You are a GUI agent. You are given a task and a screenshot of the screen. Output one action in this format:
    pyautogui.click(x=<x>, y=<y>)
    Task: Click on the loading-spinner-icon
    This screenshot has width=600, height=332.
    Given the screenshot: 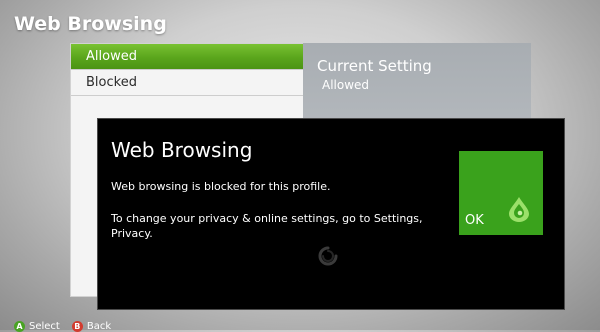 What is the action you would take?
    pyautogui.click(x=328, y=256)
    